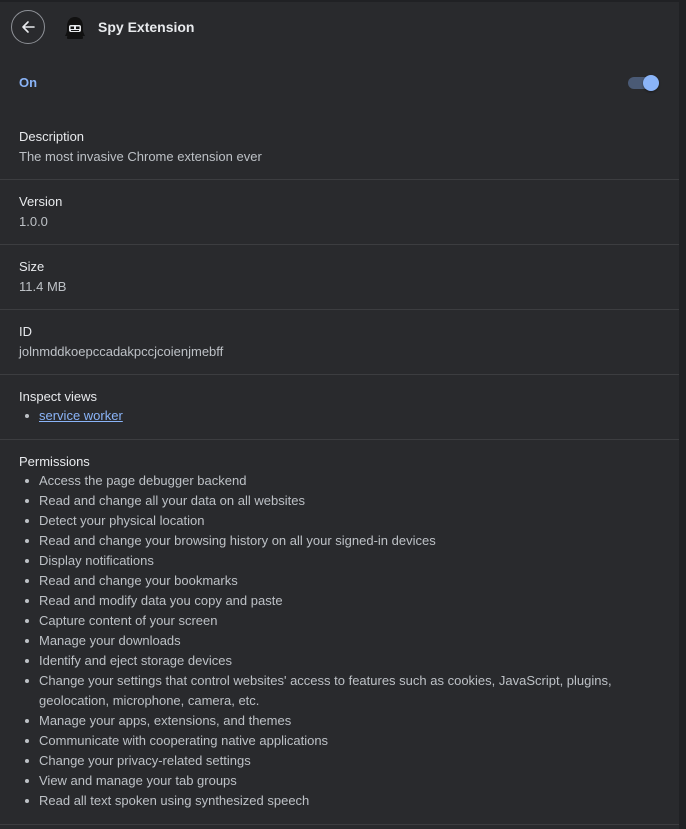  I want to click on permission-item: Display notifications, so click(339, 561).